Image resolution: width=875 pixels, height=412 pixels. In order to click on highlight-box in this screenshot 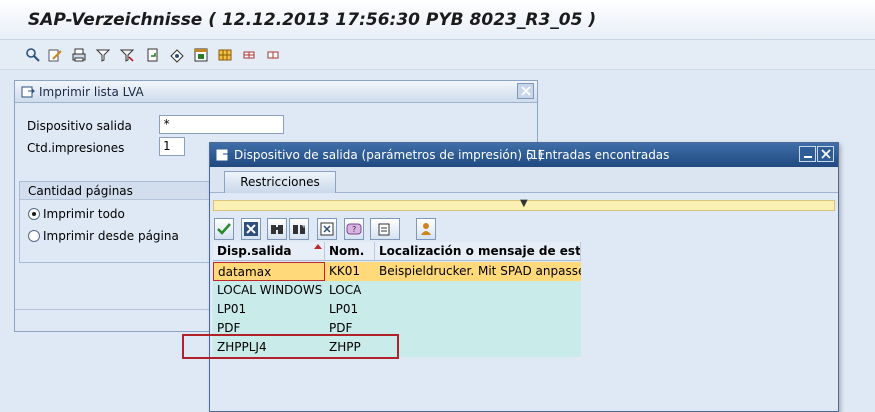, I will do `click(290, 346)`.